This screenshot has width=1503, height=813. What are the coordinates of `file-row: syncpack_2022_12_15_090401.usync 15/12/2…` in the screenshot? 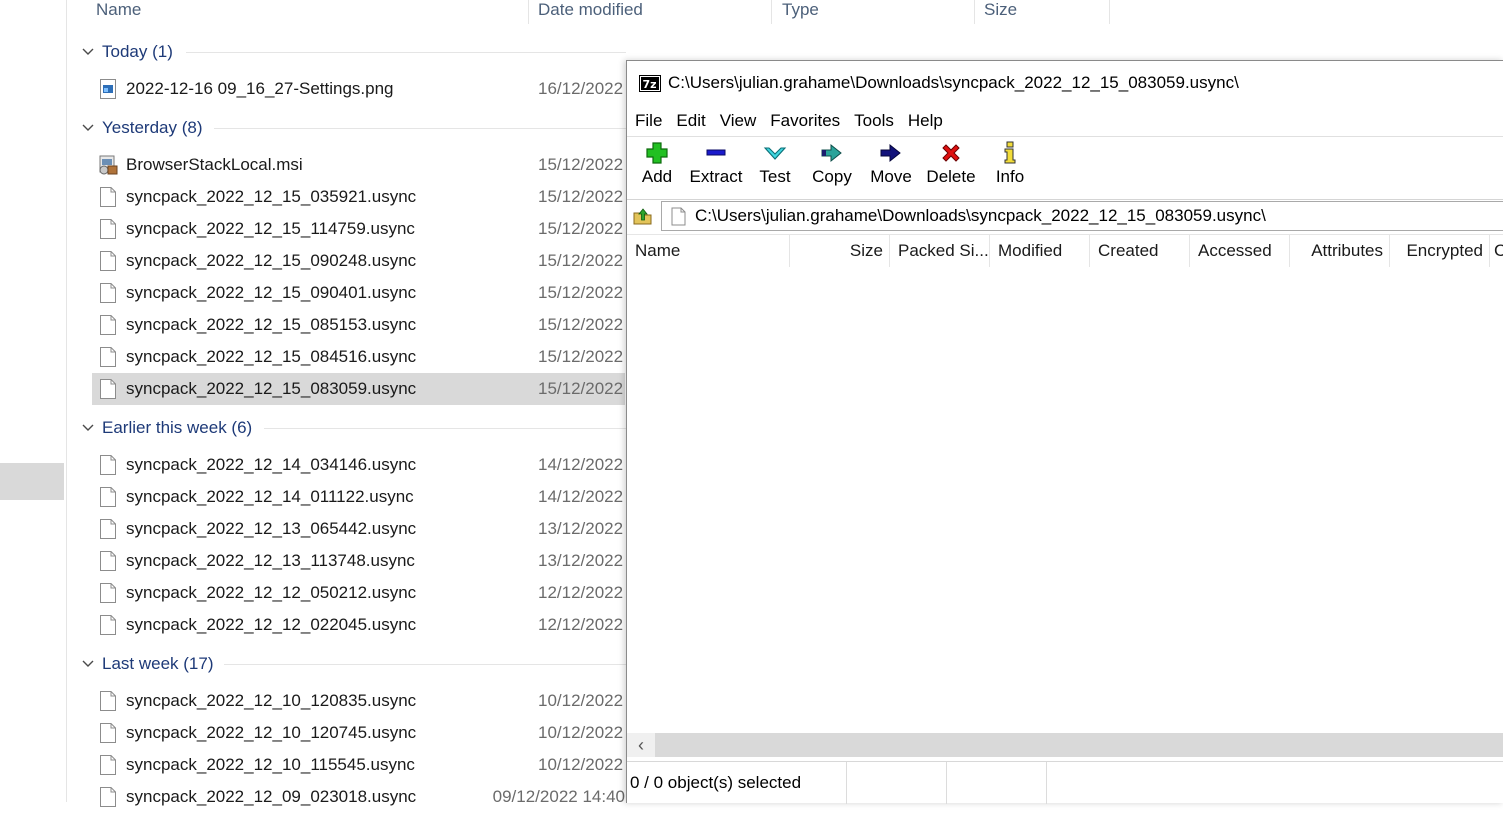 It's located at (358, 293).